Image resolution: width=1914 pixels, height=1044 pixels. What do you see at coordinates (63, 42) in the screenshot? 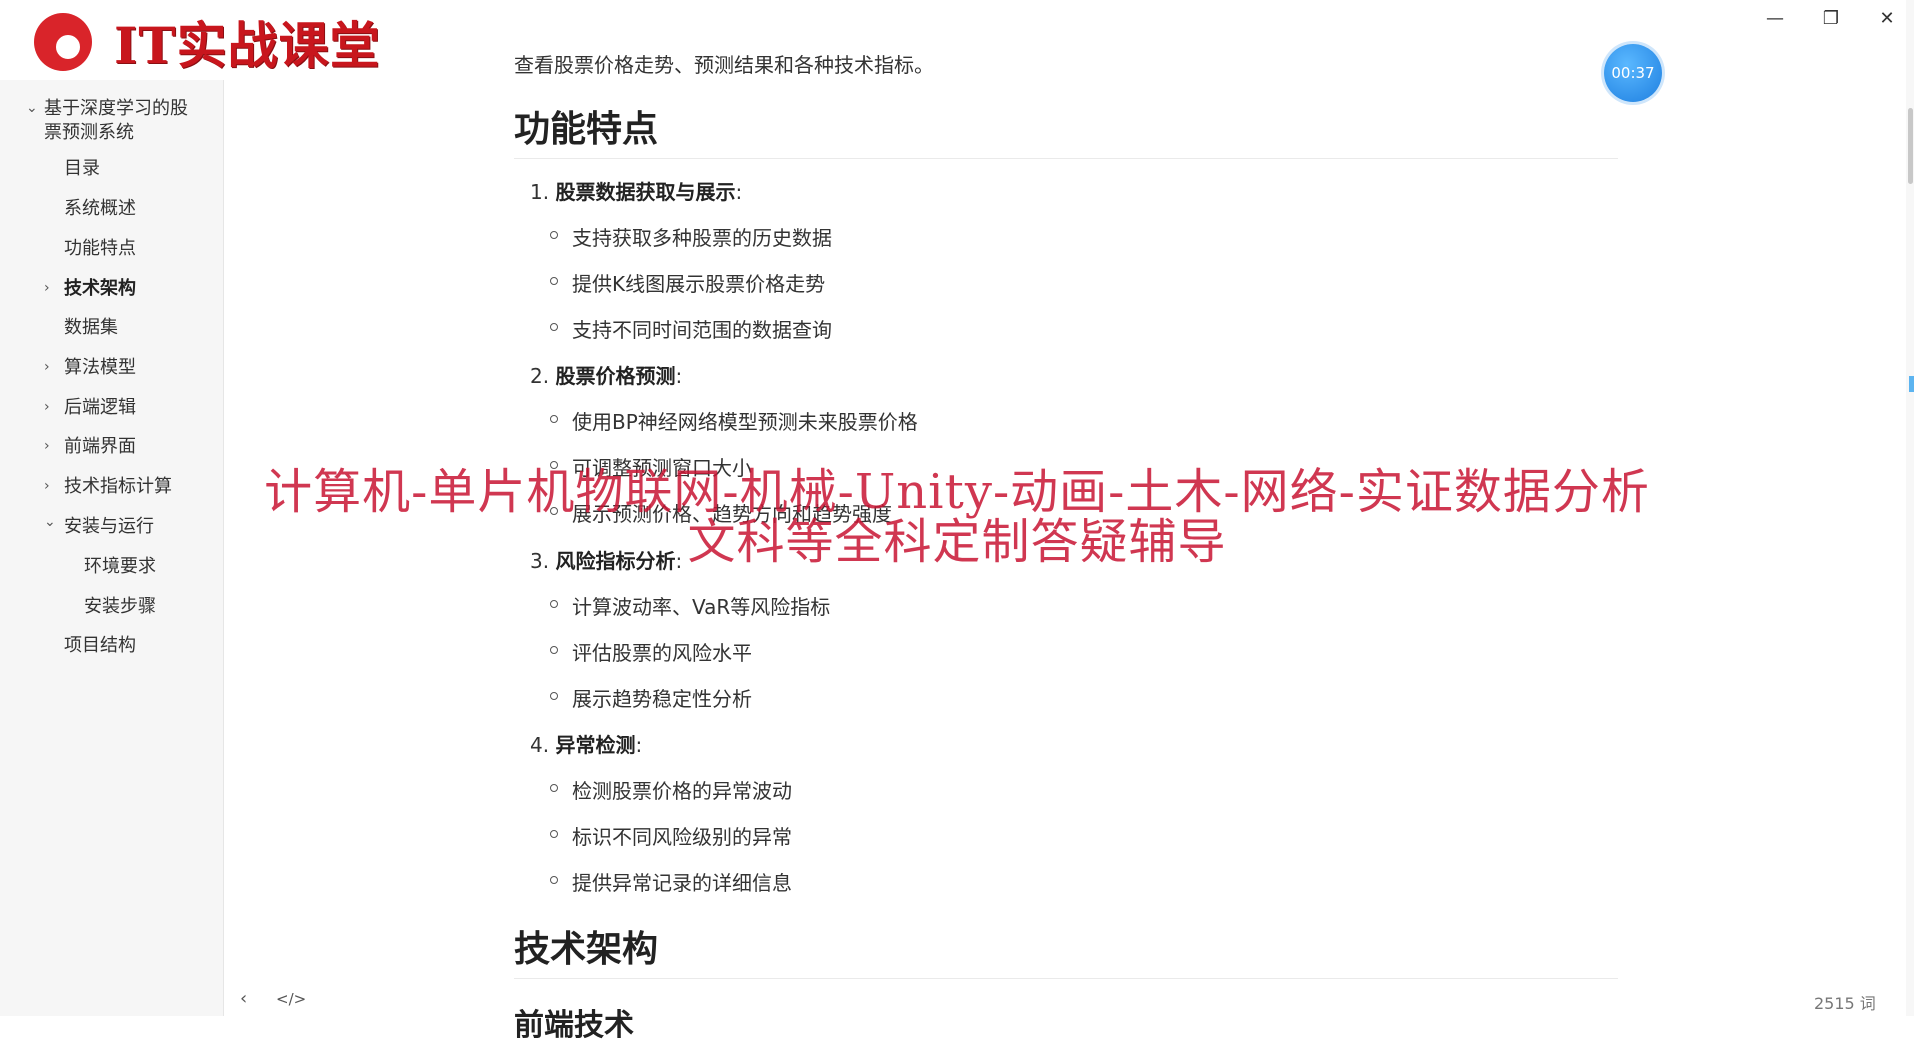
I see `logo-icon` at bounding box center [63, 42].